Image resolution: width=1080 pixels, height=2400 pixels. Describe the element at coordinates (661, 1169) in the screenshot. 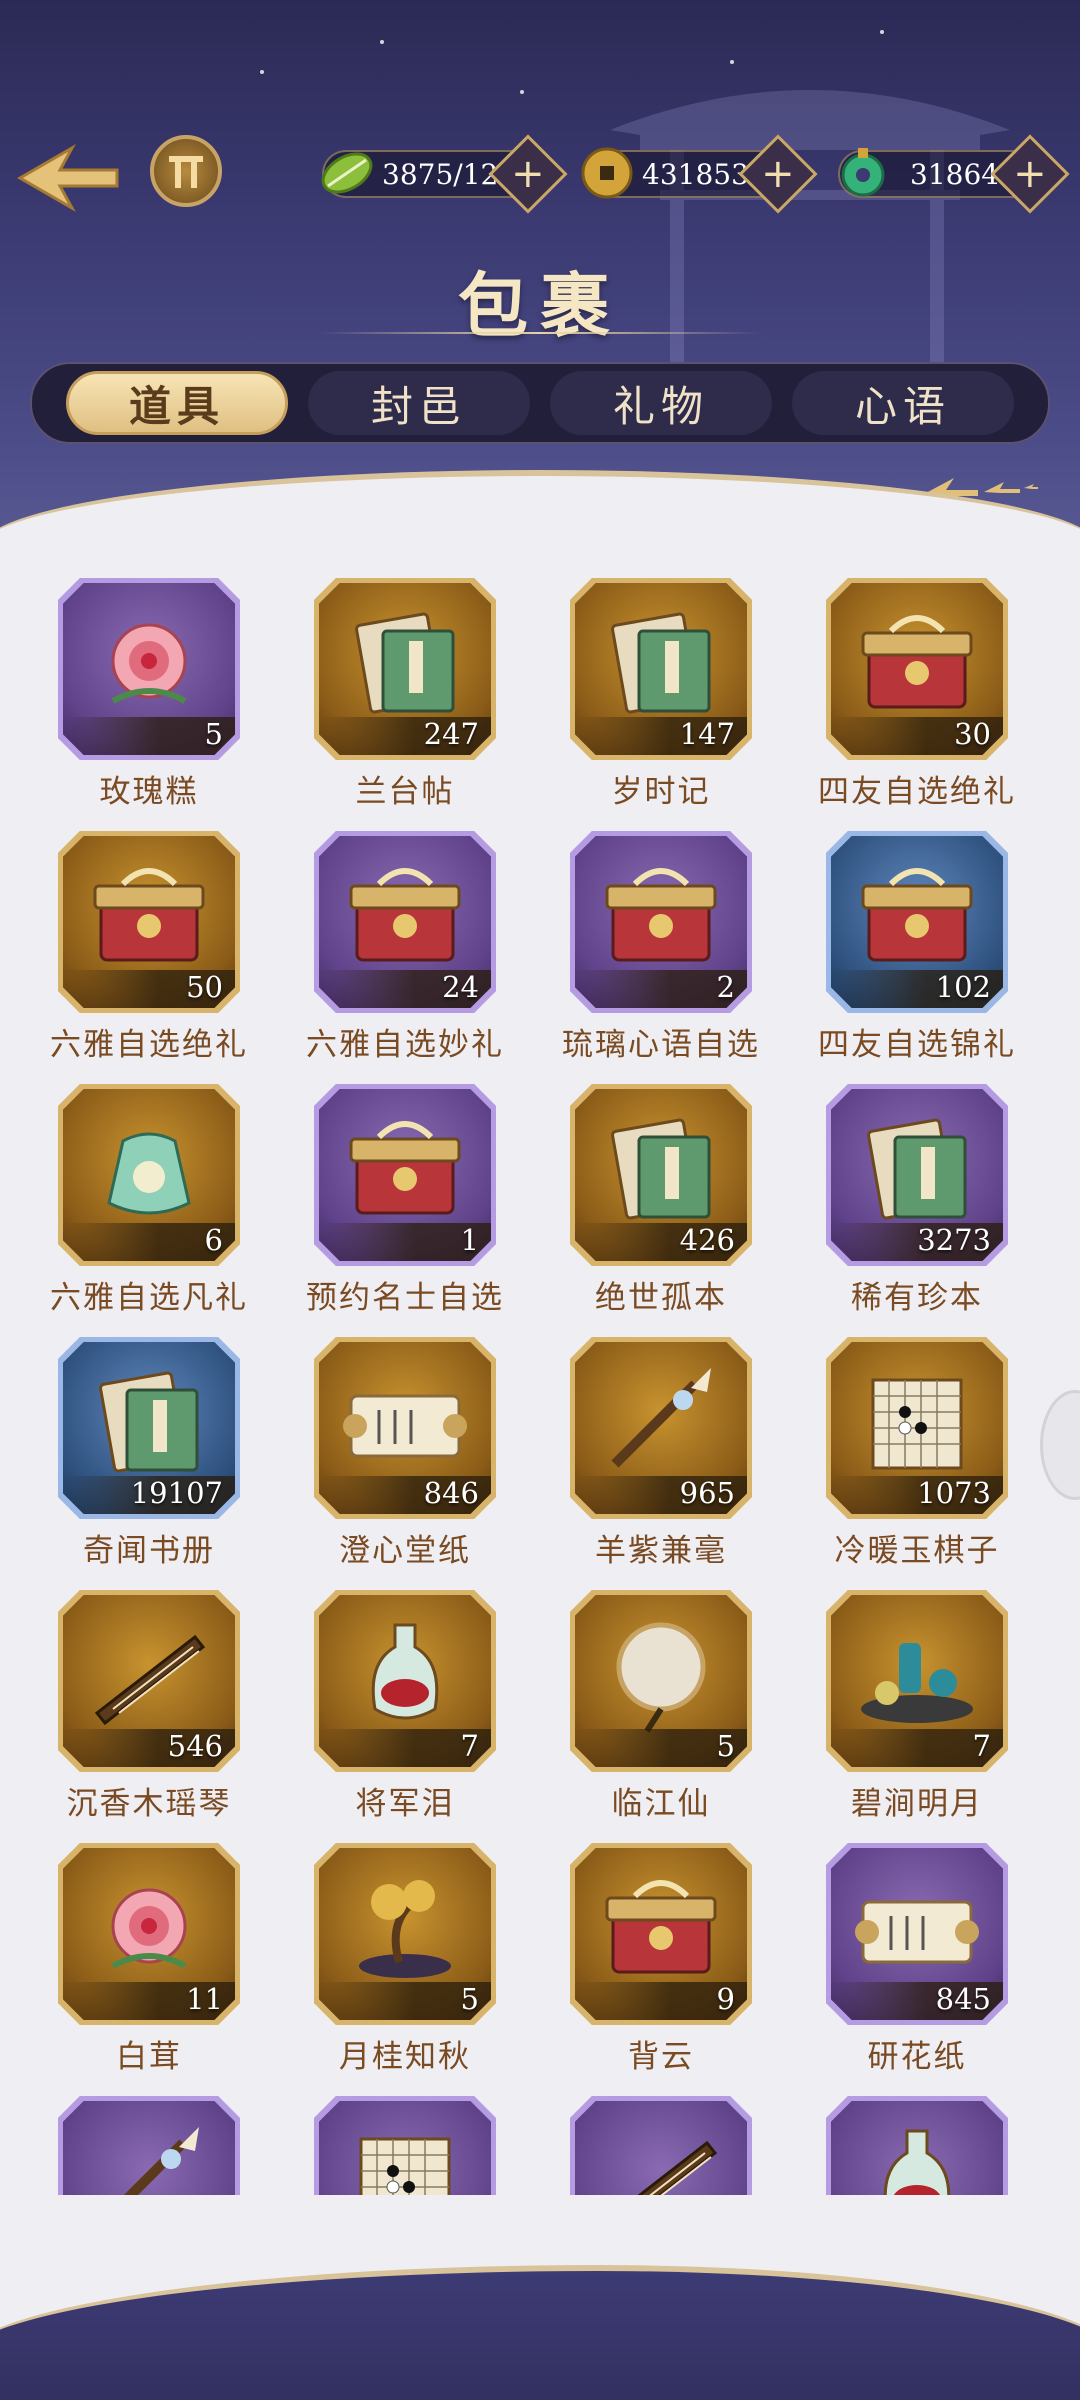

I see `rare-book-icon` at that location.